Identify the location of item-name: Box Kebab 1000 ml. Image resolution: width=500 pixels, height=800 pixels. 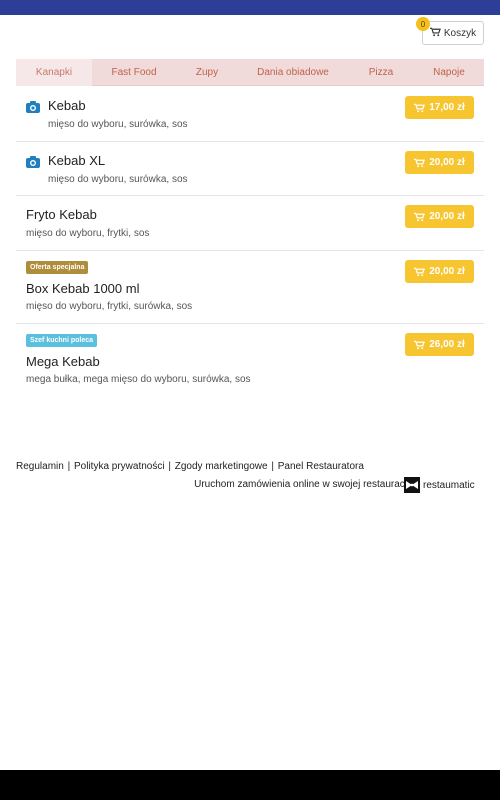
(83, 288).